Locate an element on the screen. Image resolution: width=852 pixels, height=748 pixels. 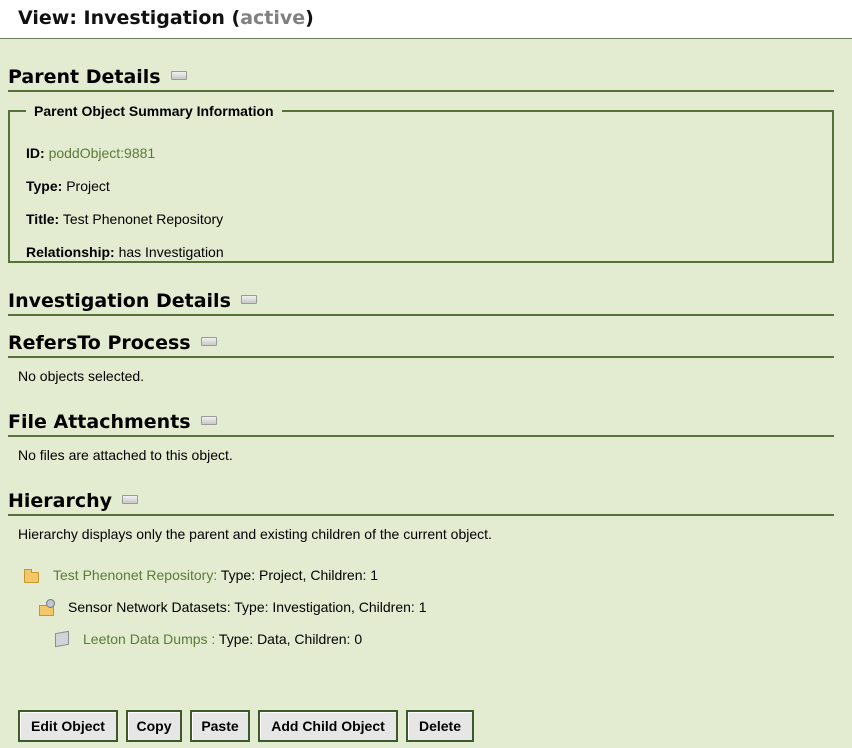
tree-item-details: Type: Project, Children: 1 is located at coordinates (298, 575).